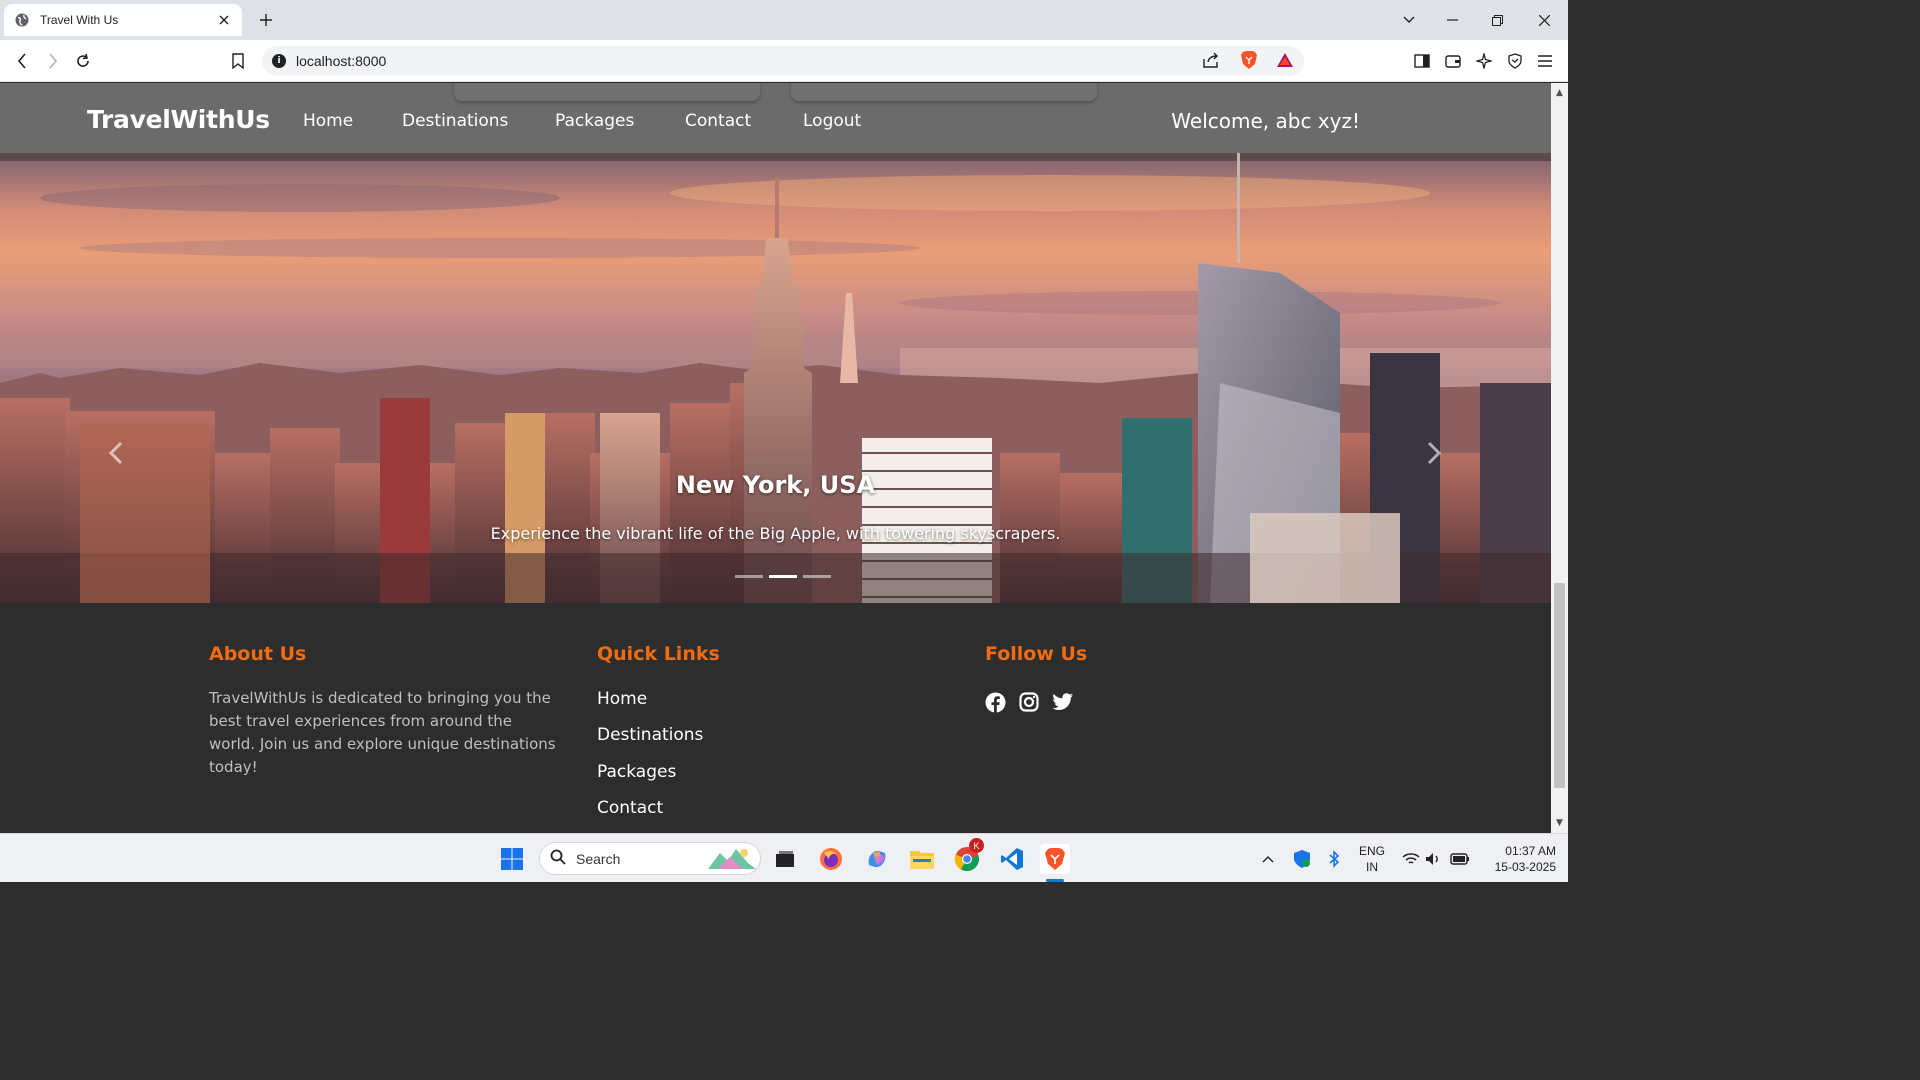 The height and width of the screenshot is (1080, 1920). What do you see at coordinates (1012, 859) in the screenshot?
I see `vscode-icon` at bounding box center [1012, 859].